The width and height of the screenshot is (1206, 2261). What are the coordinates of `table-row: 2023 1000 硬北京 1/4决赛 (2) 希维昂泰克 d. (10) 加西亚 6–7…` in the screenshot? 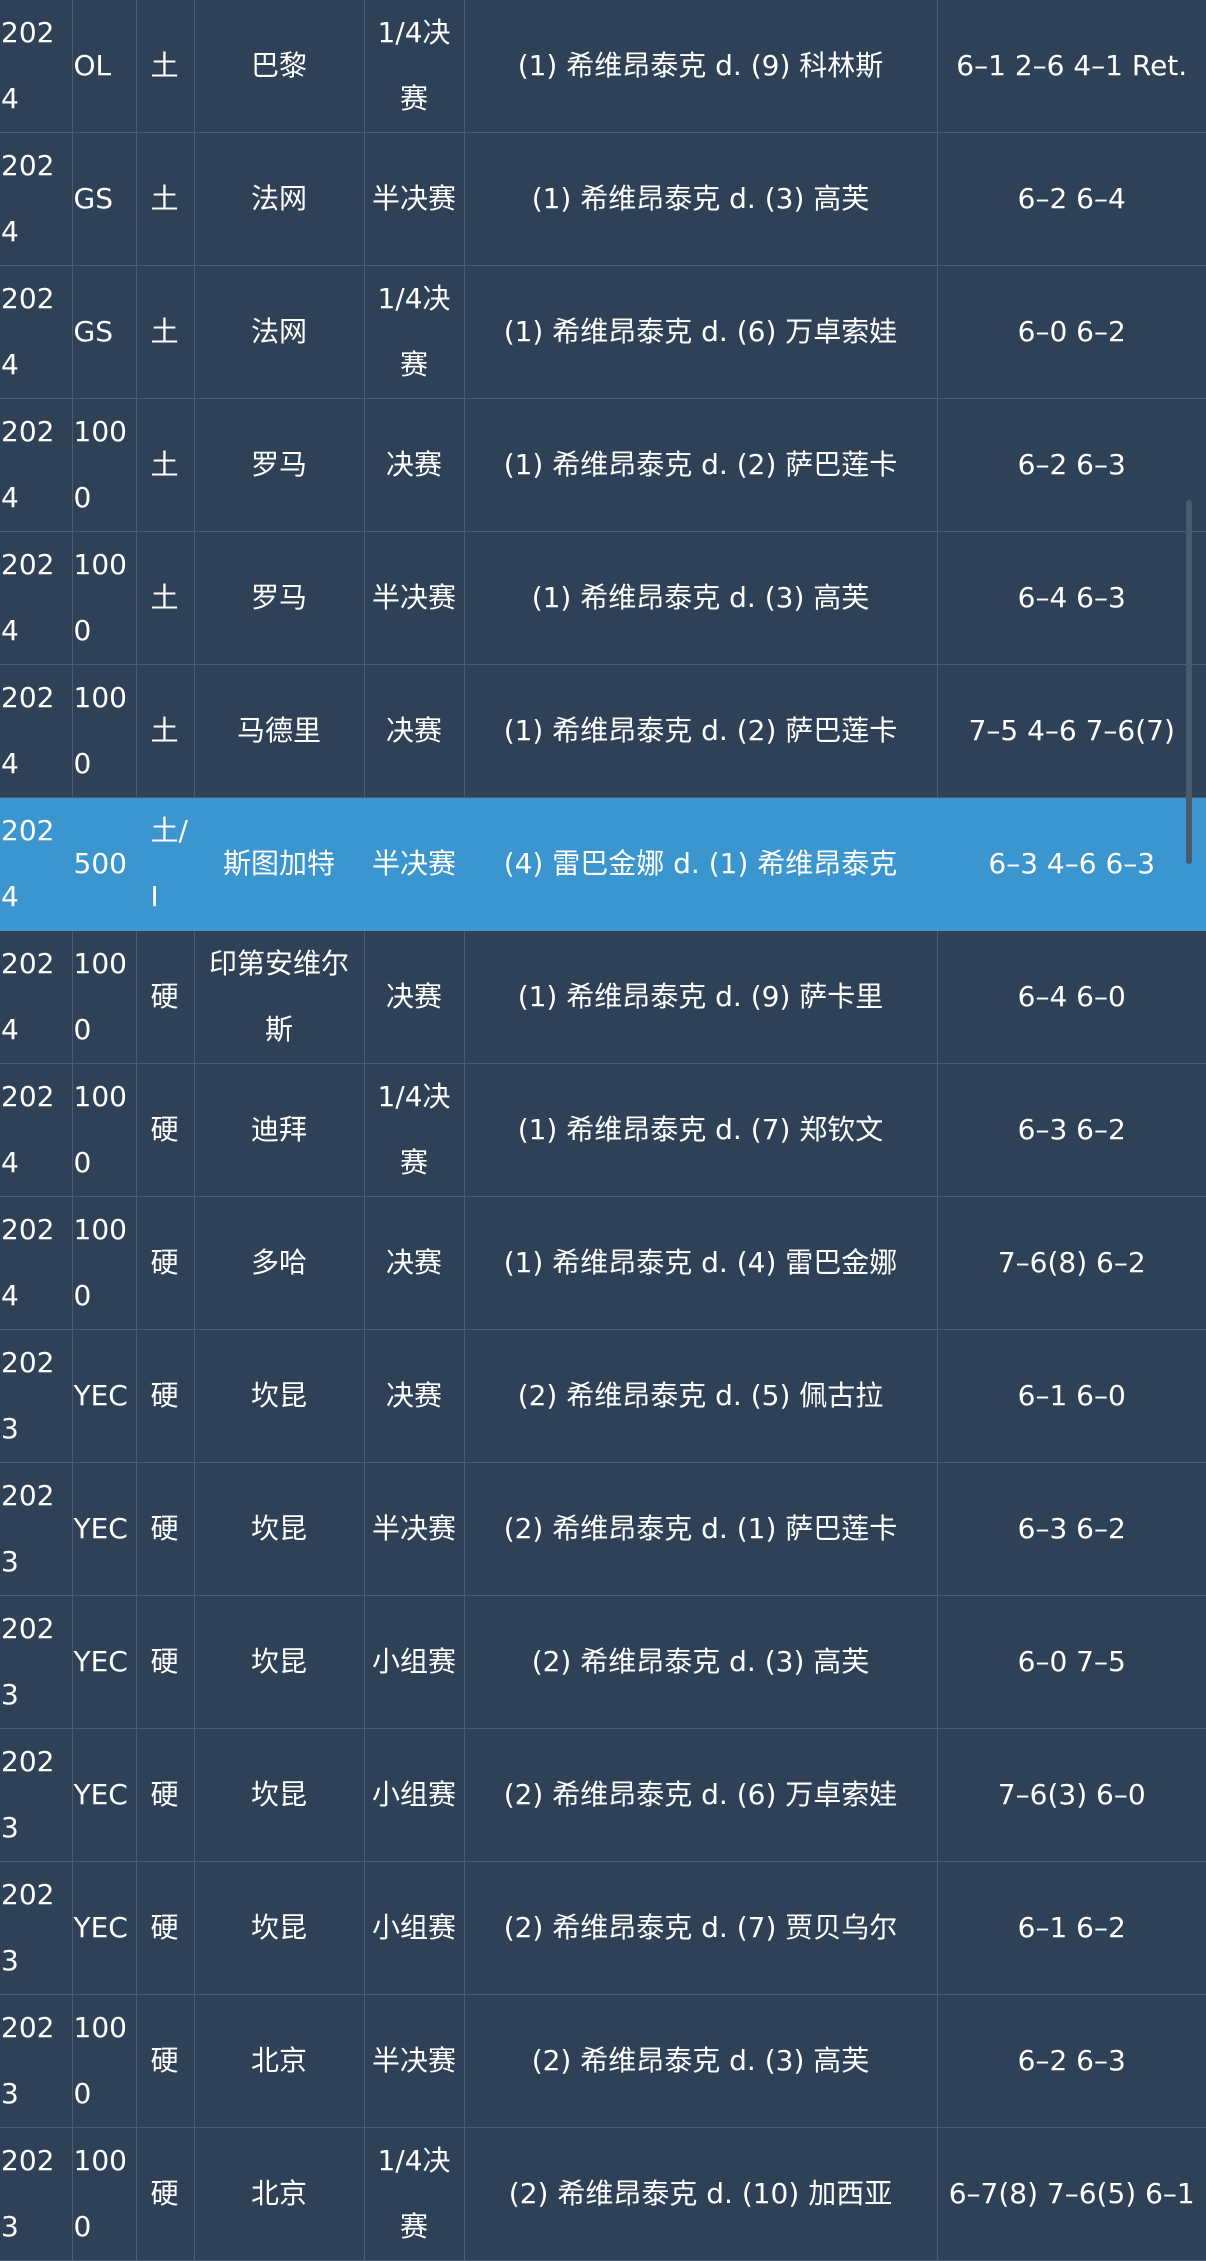 It's located at (603, 2194).